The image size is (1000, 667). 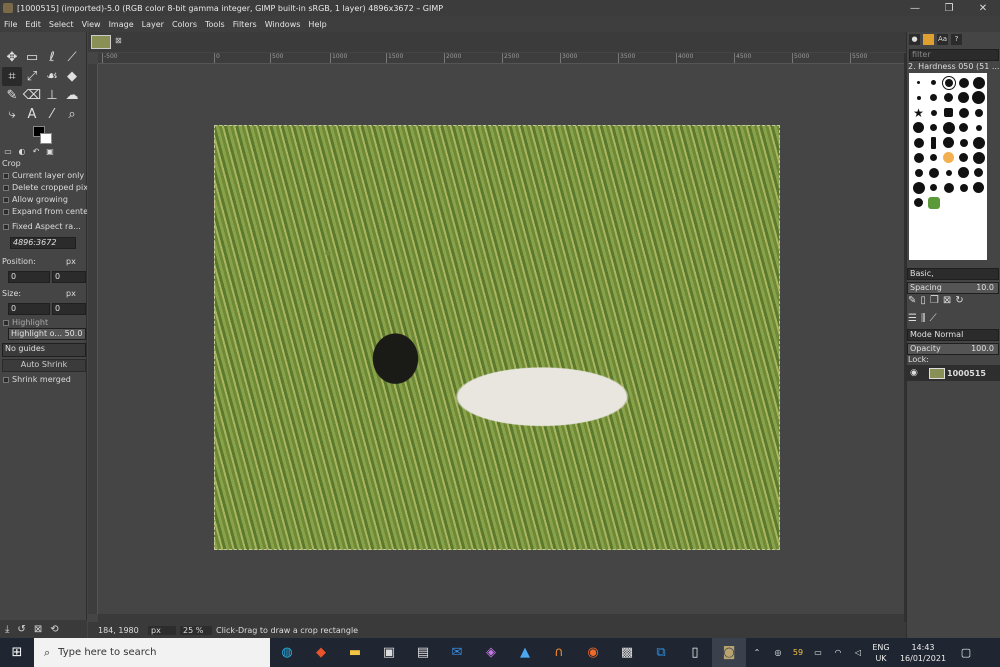 I want to click on paintbrush-tool-icon: ✎, so click(x=12, y=95).